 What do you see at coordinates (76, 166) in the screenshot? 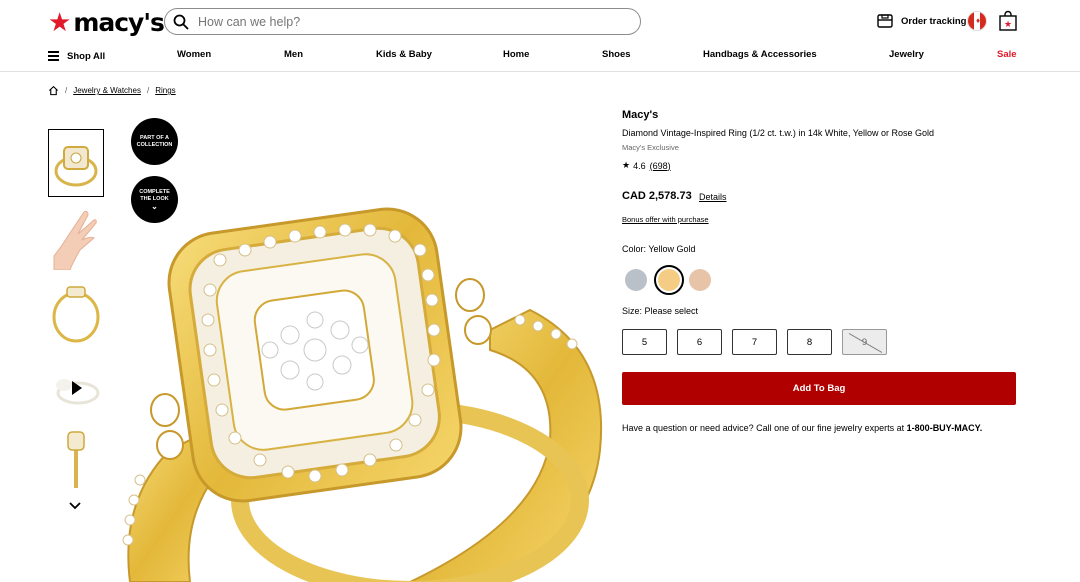
I see `ring-thumbnail-image` at bounding box center [76, 166].